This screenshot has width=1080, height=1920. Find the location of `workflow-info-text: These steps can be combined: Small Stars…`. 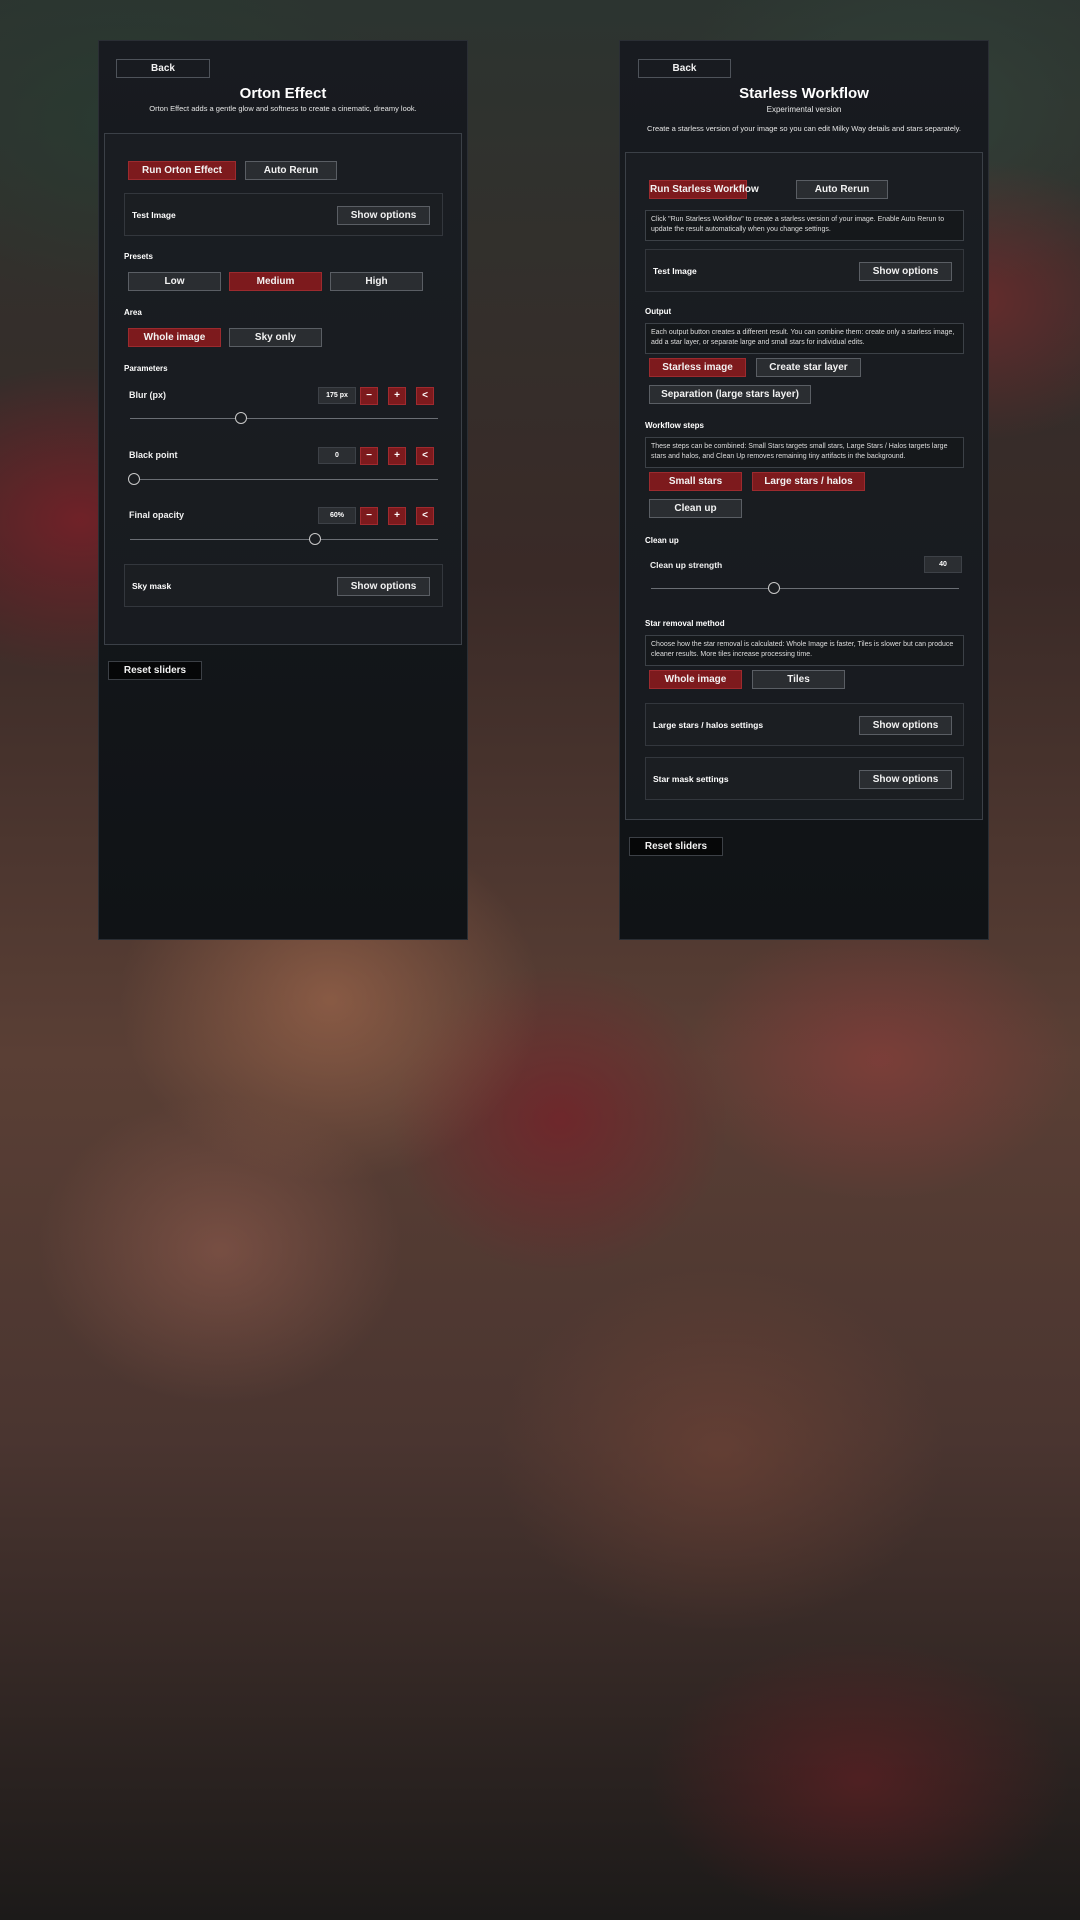

workflow-info-text: These steps can be combined: Small Stars… is located at coordinates (804, 452).